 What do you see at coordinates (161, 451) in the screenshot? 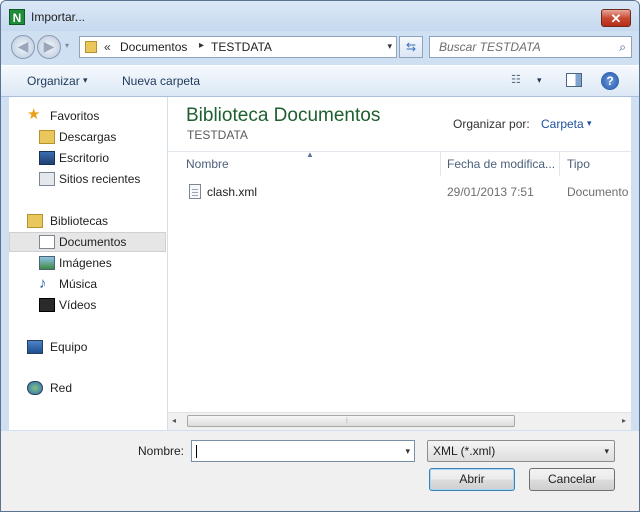
I see `file-name-label: Nombre:` at bounding box center [161, 451].